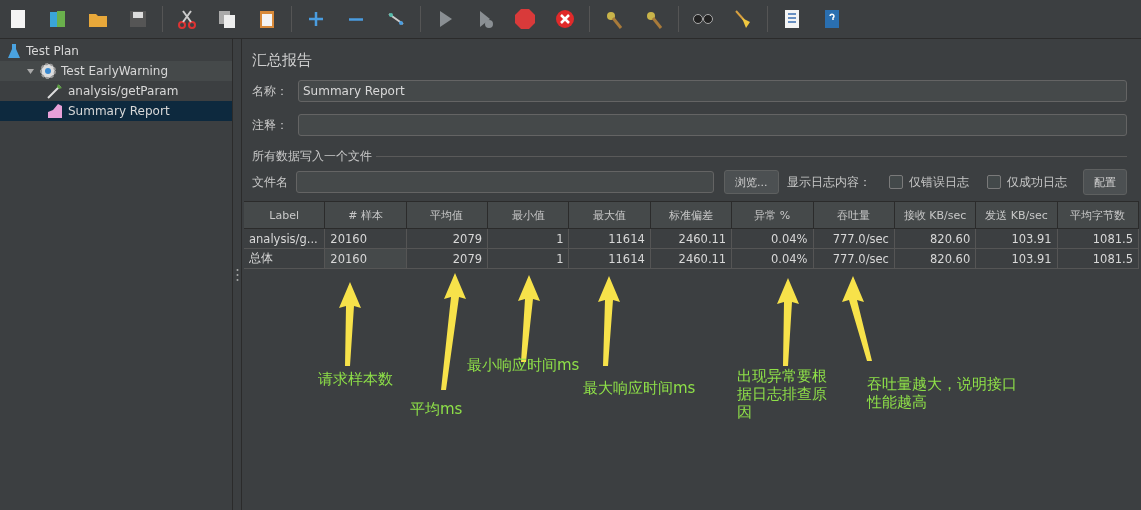 This screenshot has width=1141, height=510. I want to click on annotation-text: 平均ms, so click(437, 409).